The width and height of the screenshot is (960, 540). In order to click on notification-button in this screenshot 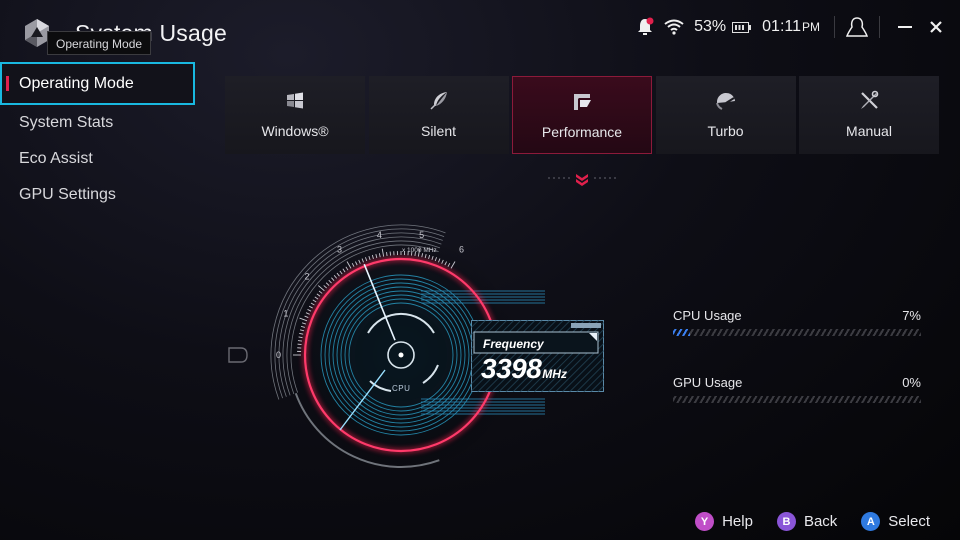, I will do `click(645, 27)`.